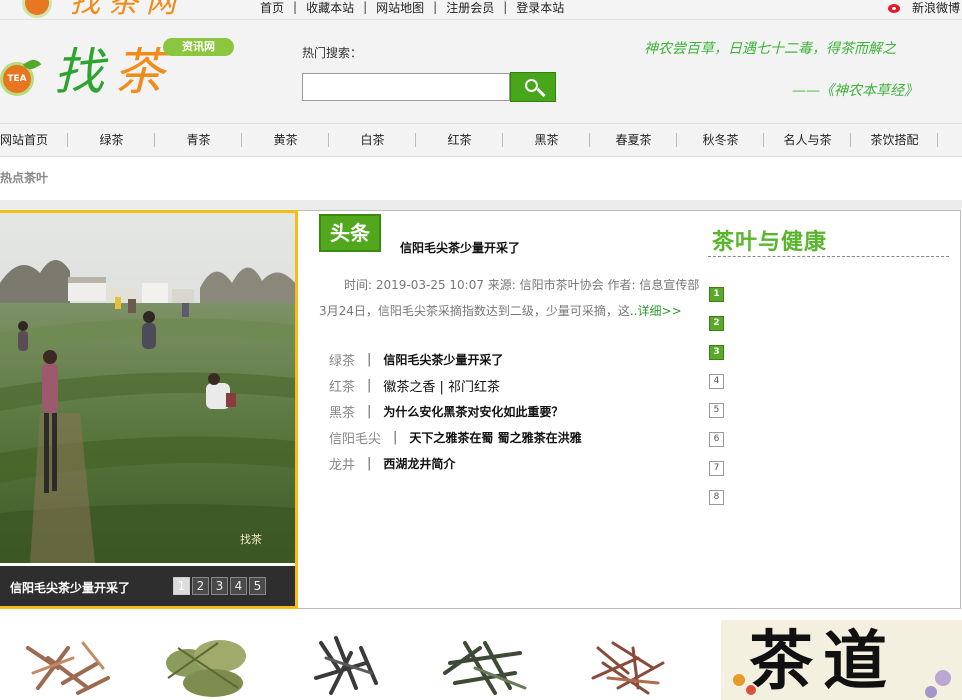 This screenshot has width=962, height=700. What do you see at coordinates (419, 463) in the screenshot?
I see `news-title: 西湖龙井简介` at bounding box center [419, 463].